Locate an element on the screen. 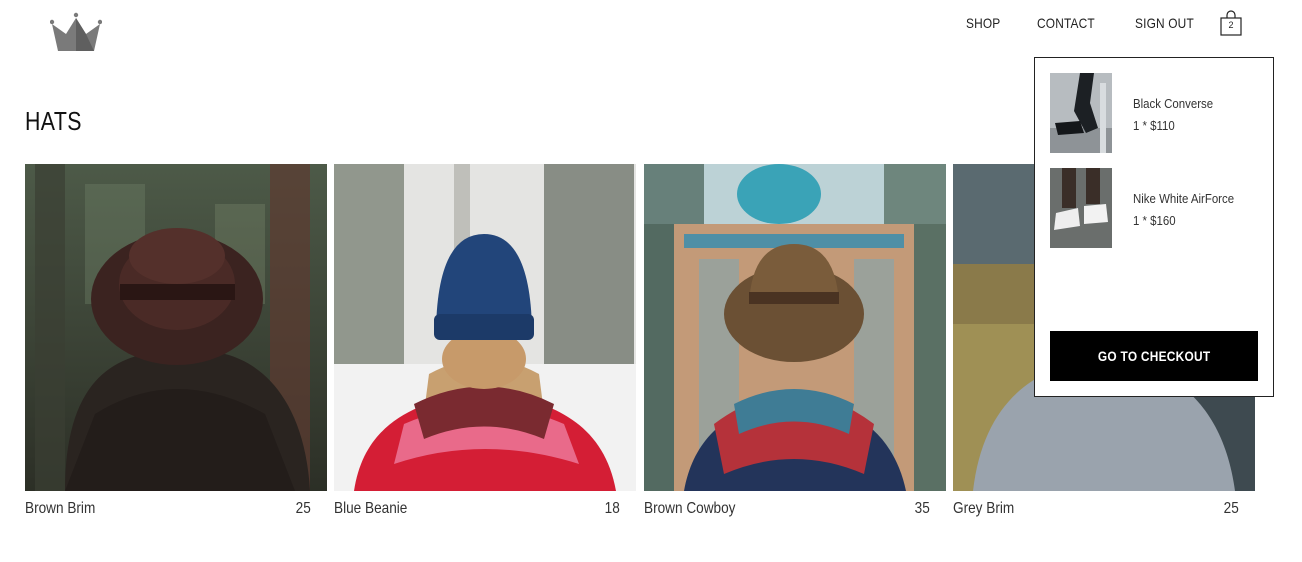 This screenshot has height=562, width=1302. page-title: HATS is located at coordinates (53, 121).